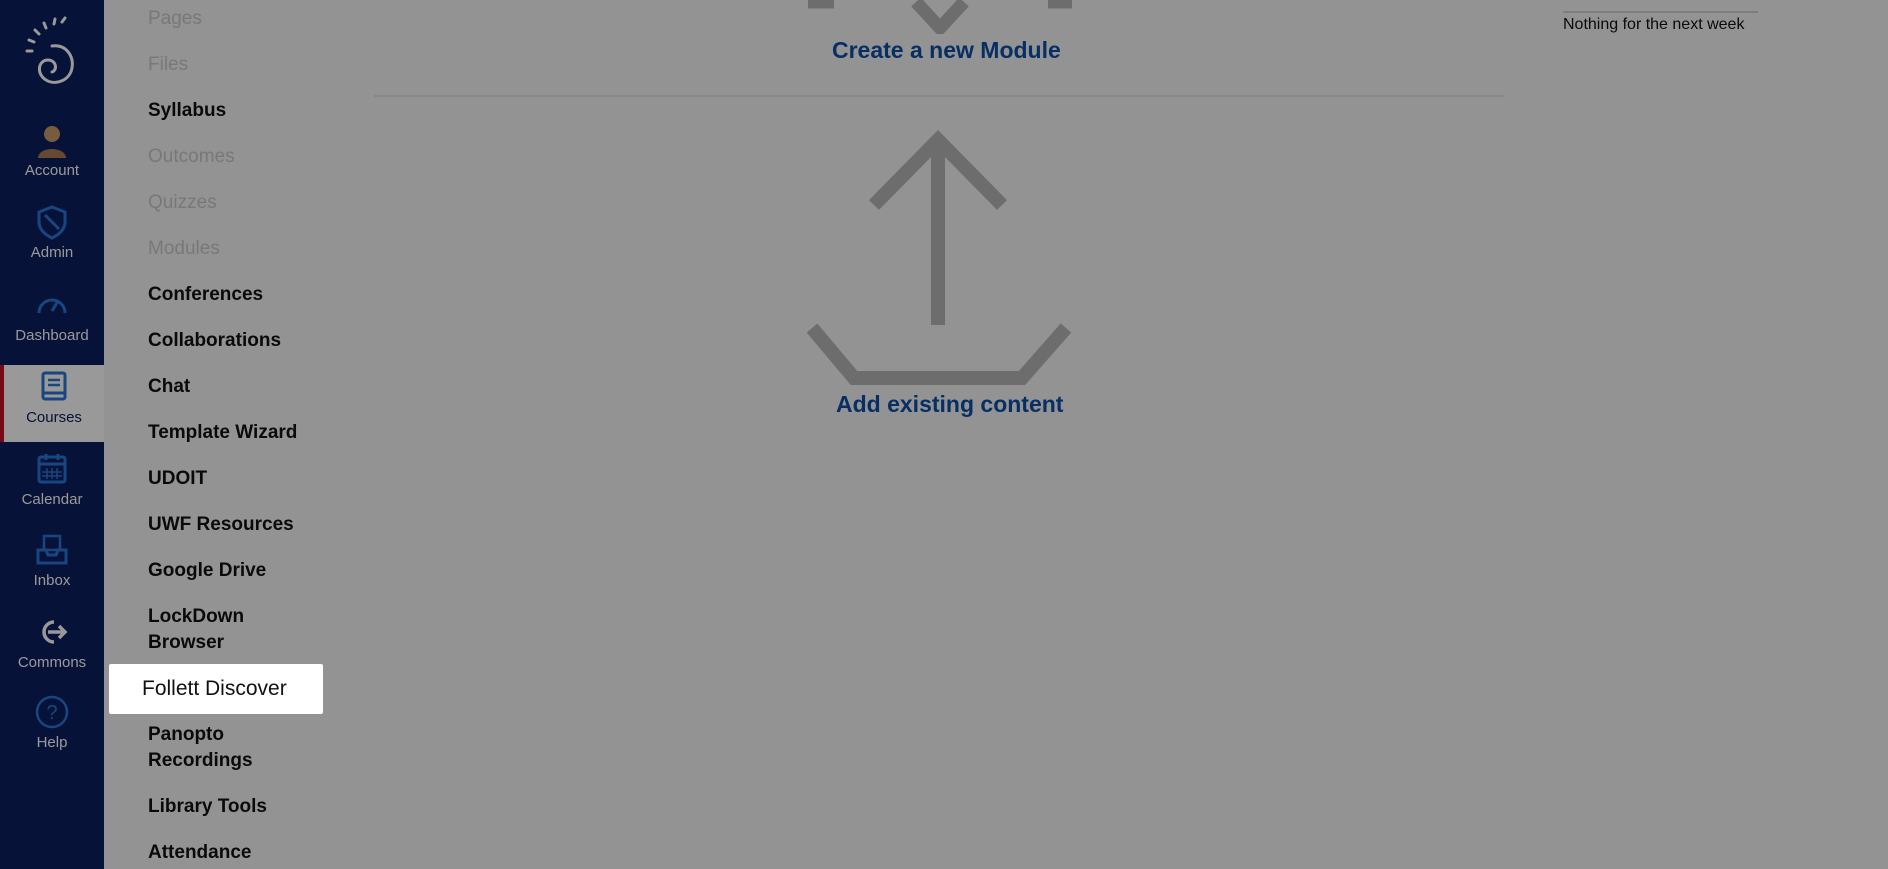 The width and height of the screenshot is (1888, 869). What do you see at coordinates (52, 580) in the screenshot?
I see `global-nav-inbox-label: Inbox` at bounding box center [52, 580].